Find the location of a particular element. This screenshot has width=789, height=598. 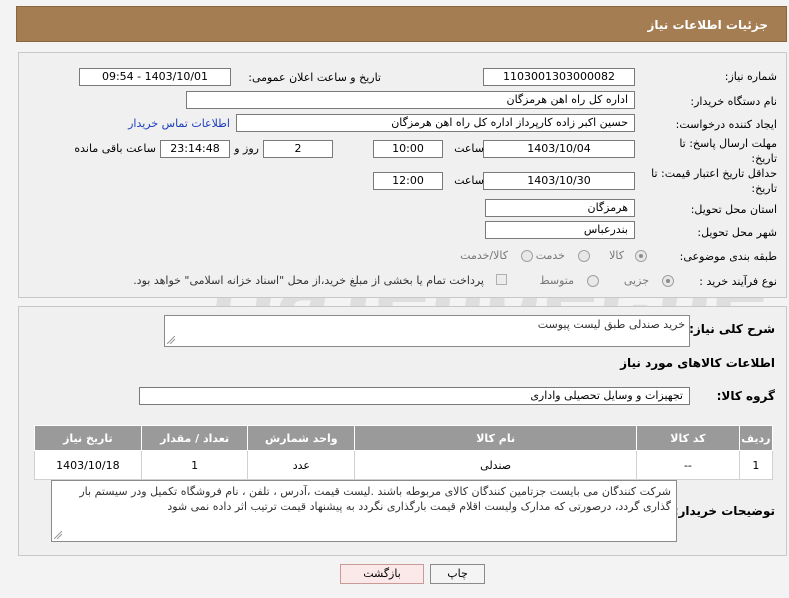

days-field: 2 is located at coordinates (298, 149).